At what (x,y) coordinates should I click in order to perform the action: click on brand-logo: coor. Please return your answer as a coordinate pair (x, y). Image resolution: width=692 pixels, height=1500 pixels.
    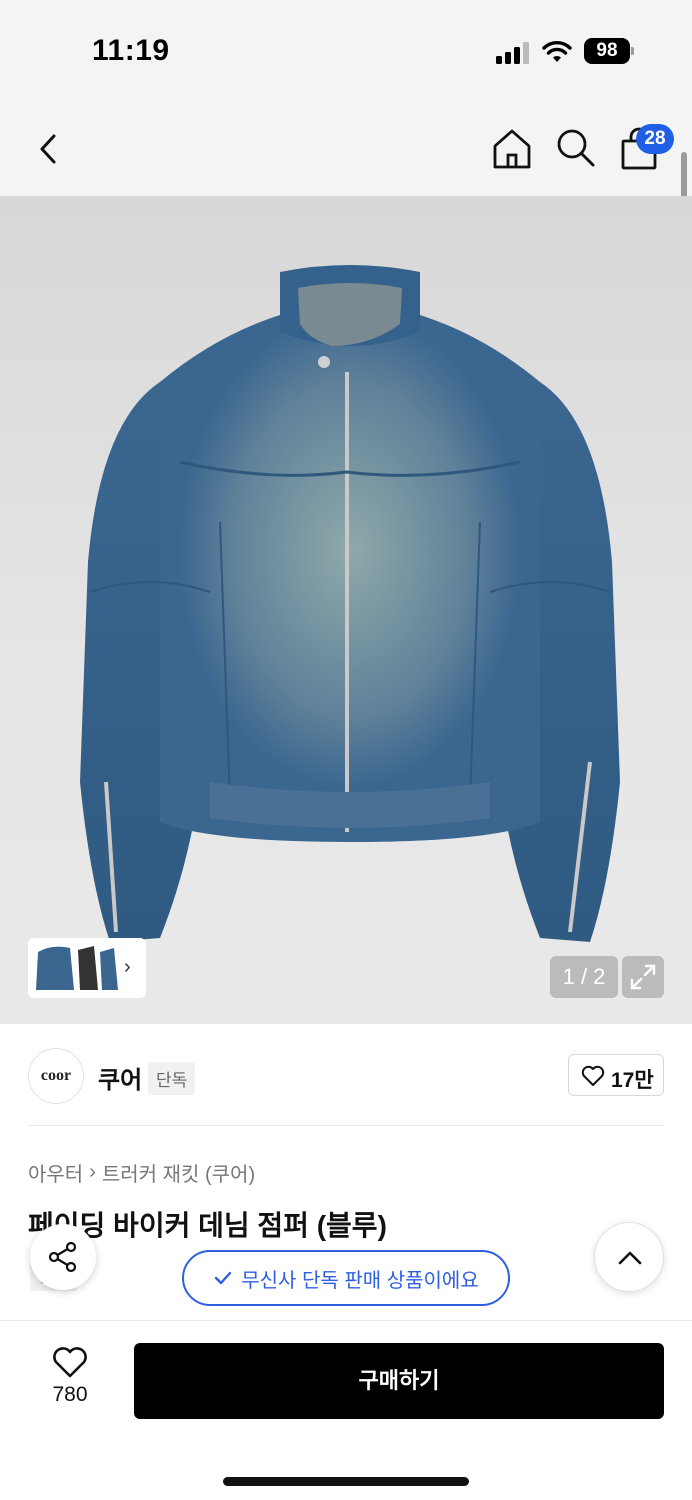
    Looking at the image, I should click on (56, 1076).